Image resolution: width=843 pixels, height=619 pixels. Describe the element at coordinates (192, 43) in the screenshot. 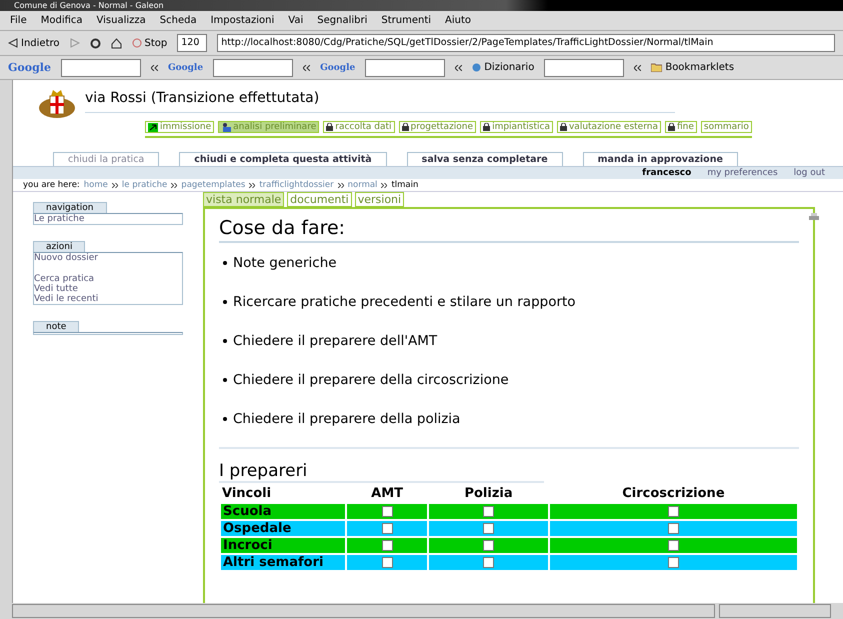

I see `zoom-field: 120` at that location.